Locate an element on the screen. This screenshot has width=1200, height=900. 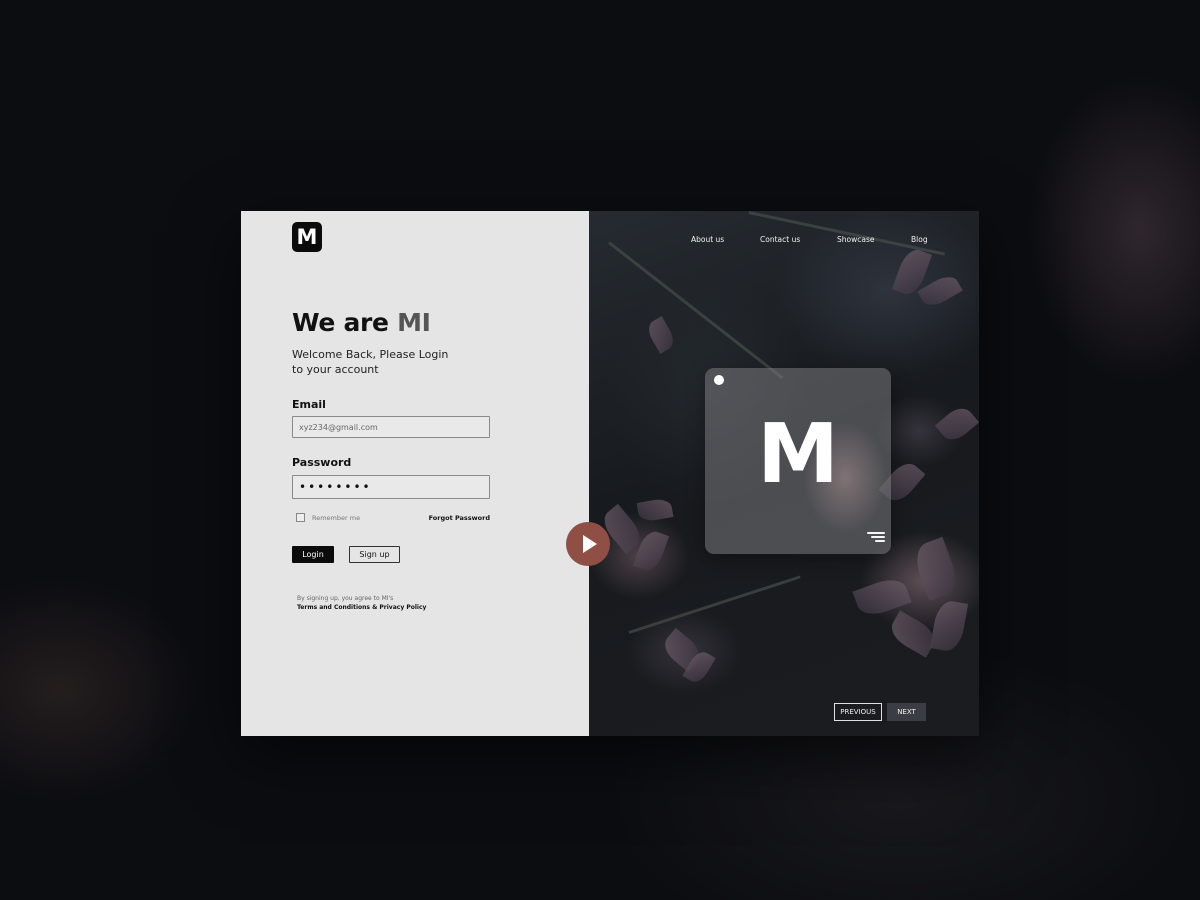
email-label: Email is located at coordinates (309, 404).